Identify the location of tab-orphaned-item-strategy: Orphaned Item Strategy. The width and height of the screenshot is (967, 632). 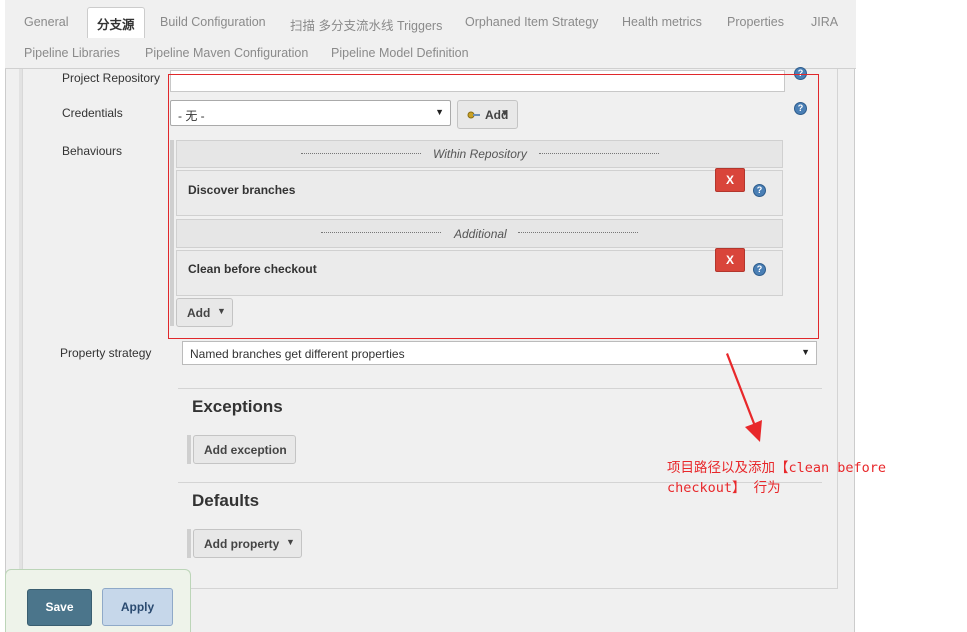
(531, 22).